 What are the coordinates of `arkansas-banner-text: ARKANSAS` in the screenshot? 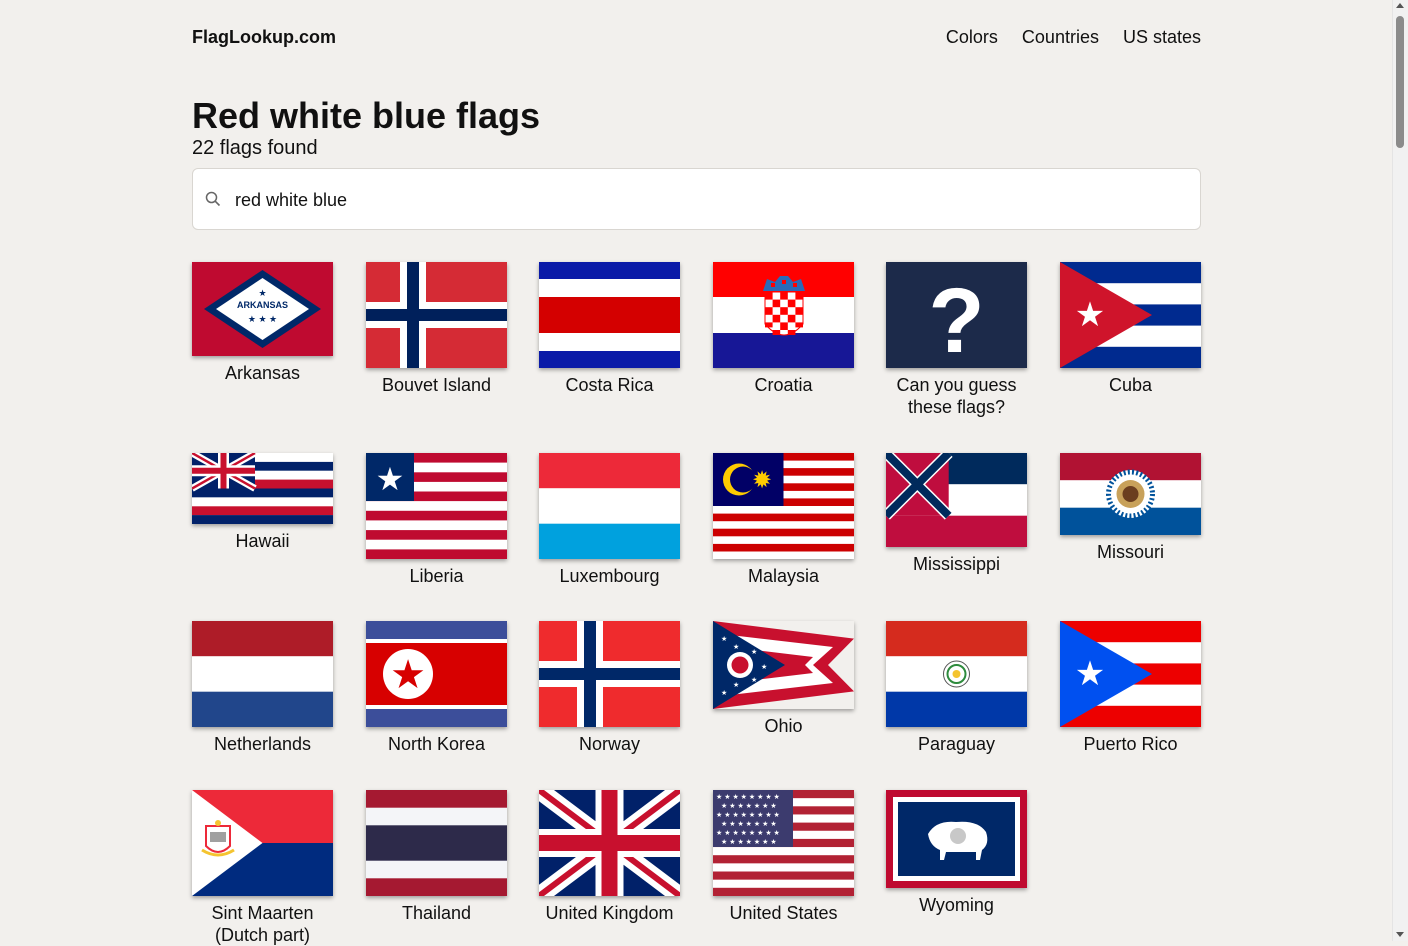 It's located at (262, 305).